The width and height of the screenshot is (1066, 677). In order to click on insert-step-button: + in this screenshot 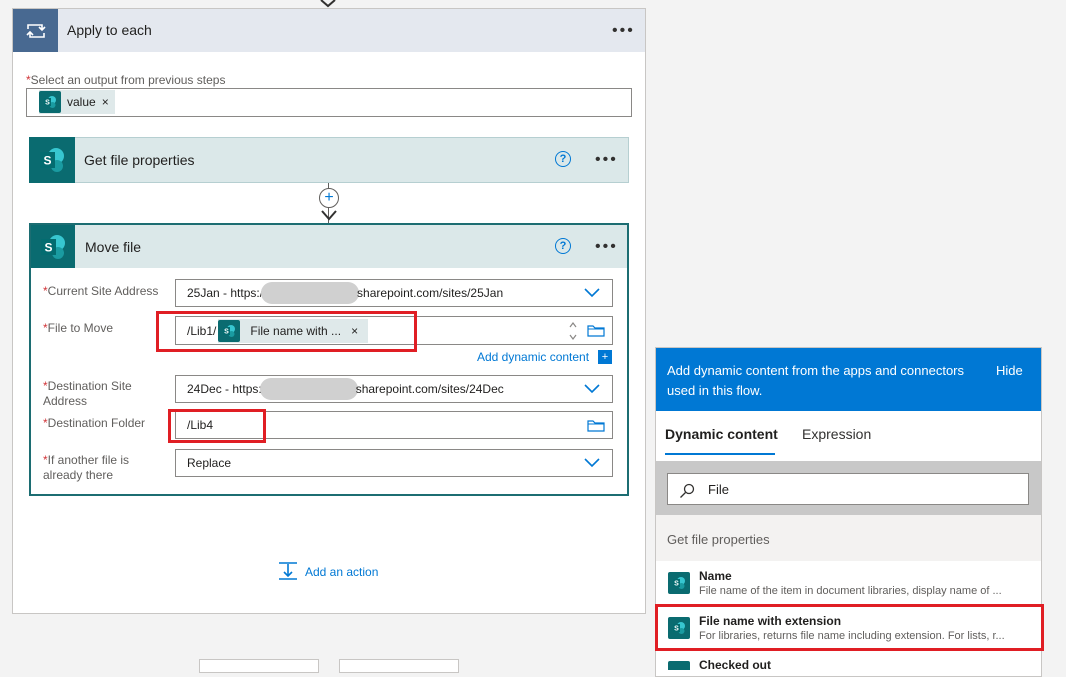, I will do `click(329, 198)`.